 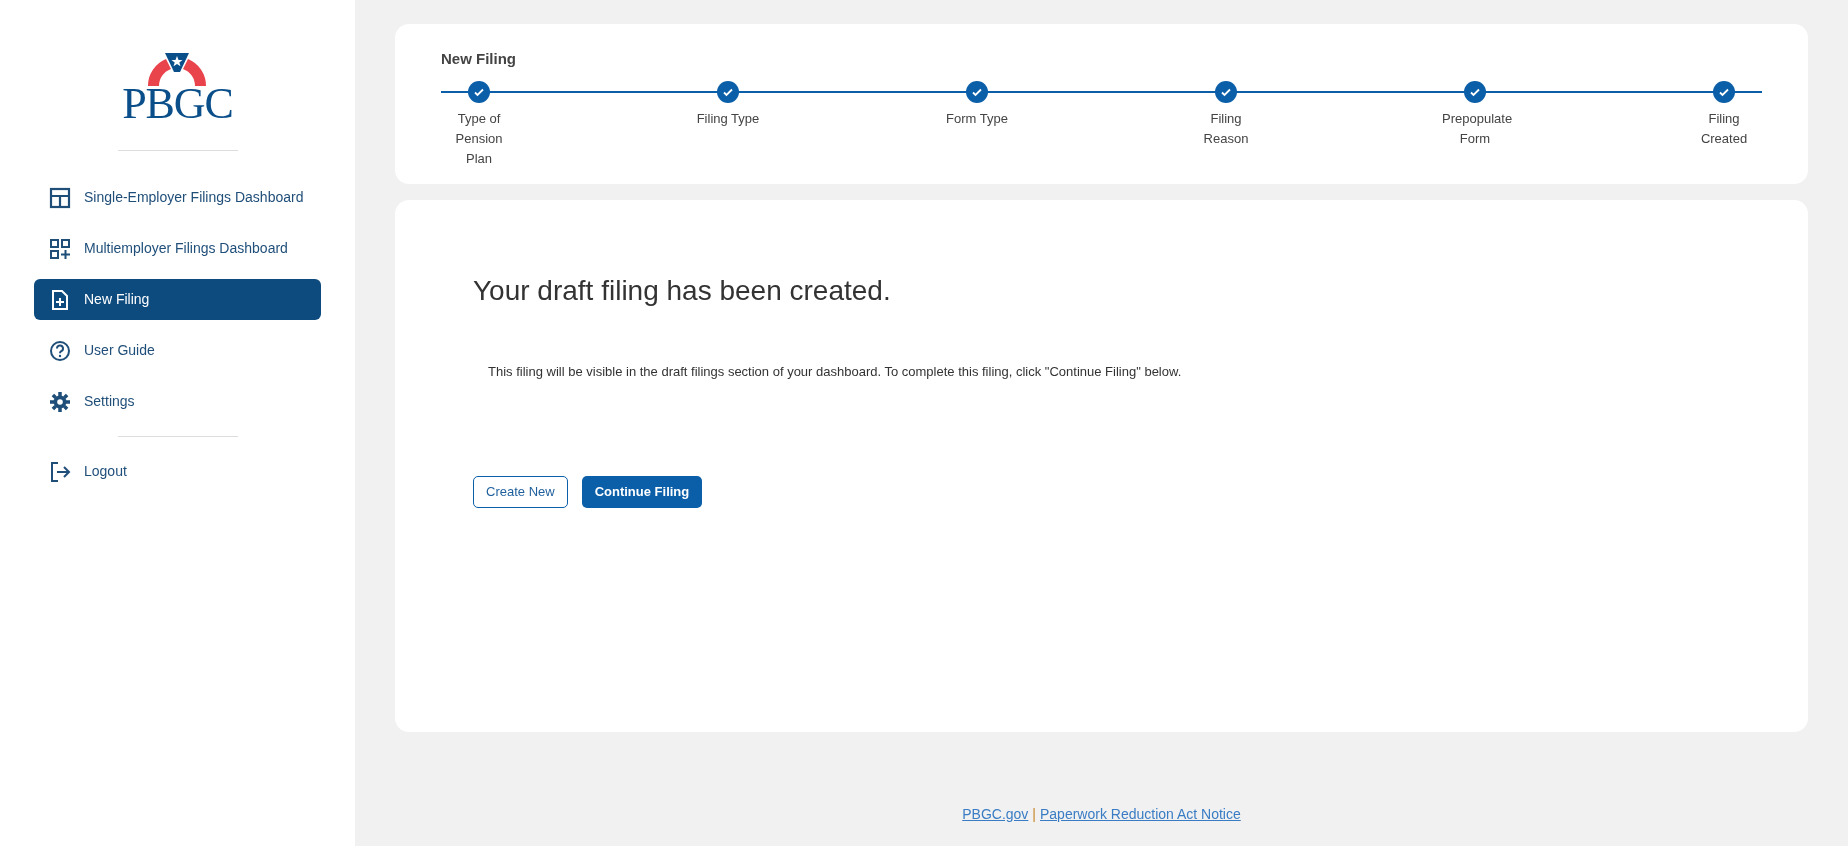 I want to click on settings-icon, so click(x=60, y=401).